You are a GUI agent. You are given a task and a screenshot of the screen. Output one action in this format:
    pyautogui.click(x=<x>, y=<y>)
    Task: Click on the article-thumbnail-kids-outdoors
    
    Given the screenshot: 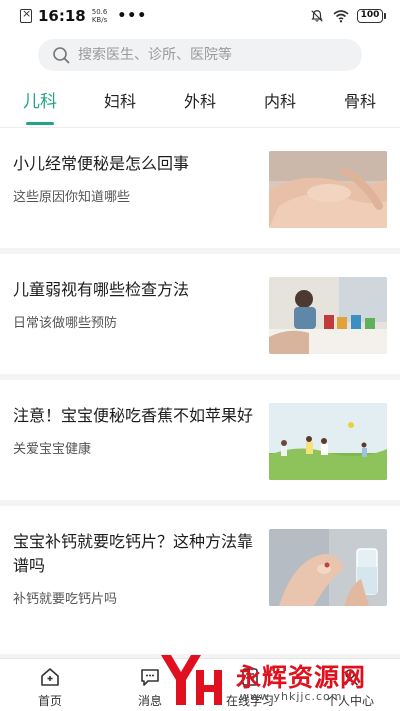 What is the action you would take?
    pyautogui.click(x=328, y=441)
    